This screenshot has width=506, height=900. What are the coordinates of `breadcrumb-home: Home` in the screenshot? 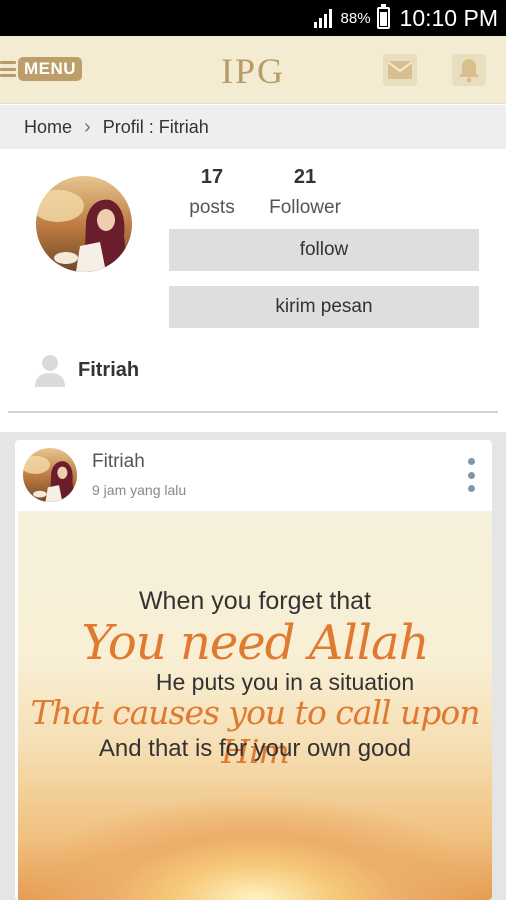 It's located at (48, 127).